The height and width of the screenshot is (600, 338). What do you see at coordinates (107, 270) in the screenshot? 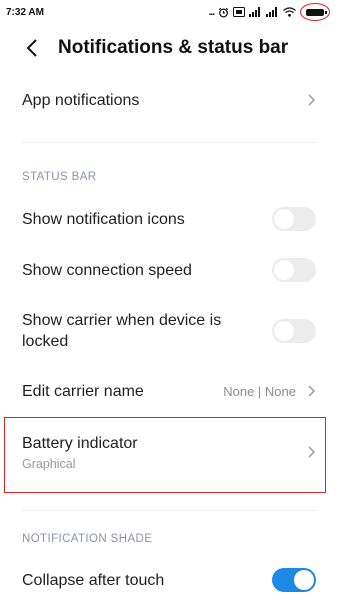
I see `show-connection-speed-label: Show connection speed` at bounding box center [107, 270].